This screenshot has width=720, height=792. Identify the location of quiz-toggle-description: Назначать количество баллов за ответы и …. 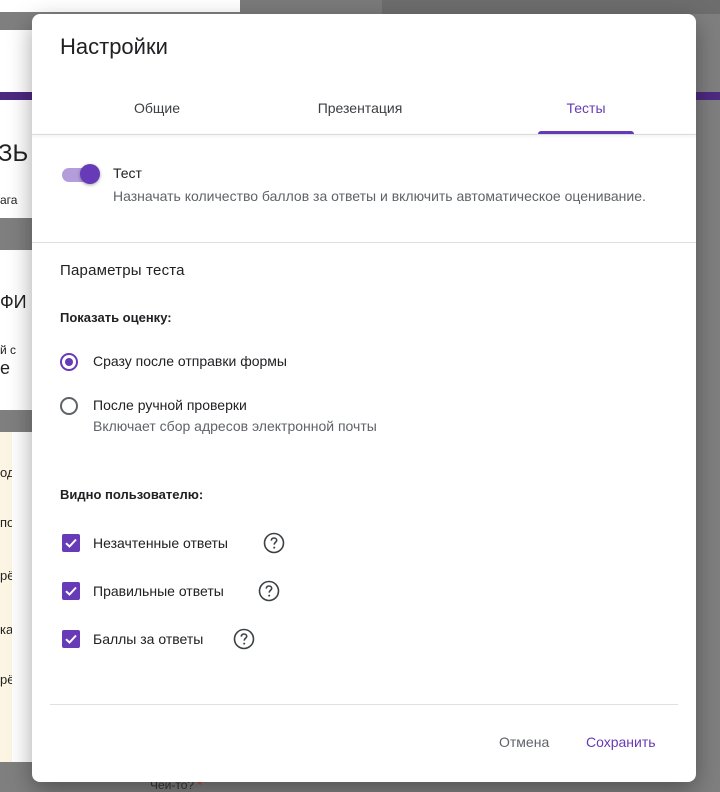
(379, 196).